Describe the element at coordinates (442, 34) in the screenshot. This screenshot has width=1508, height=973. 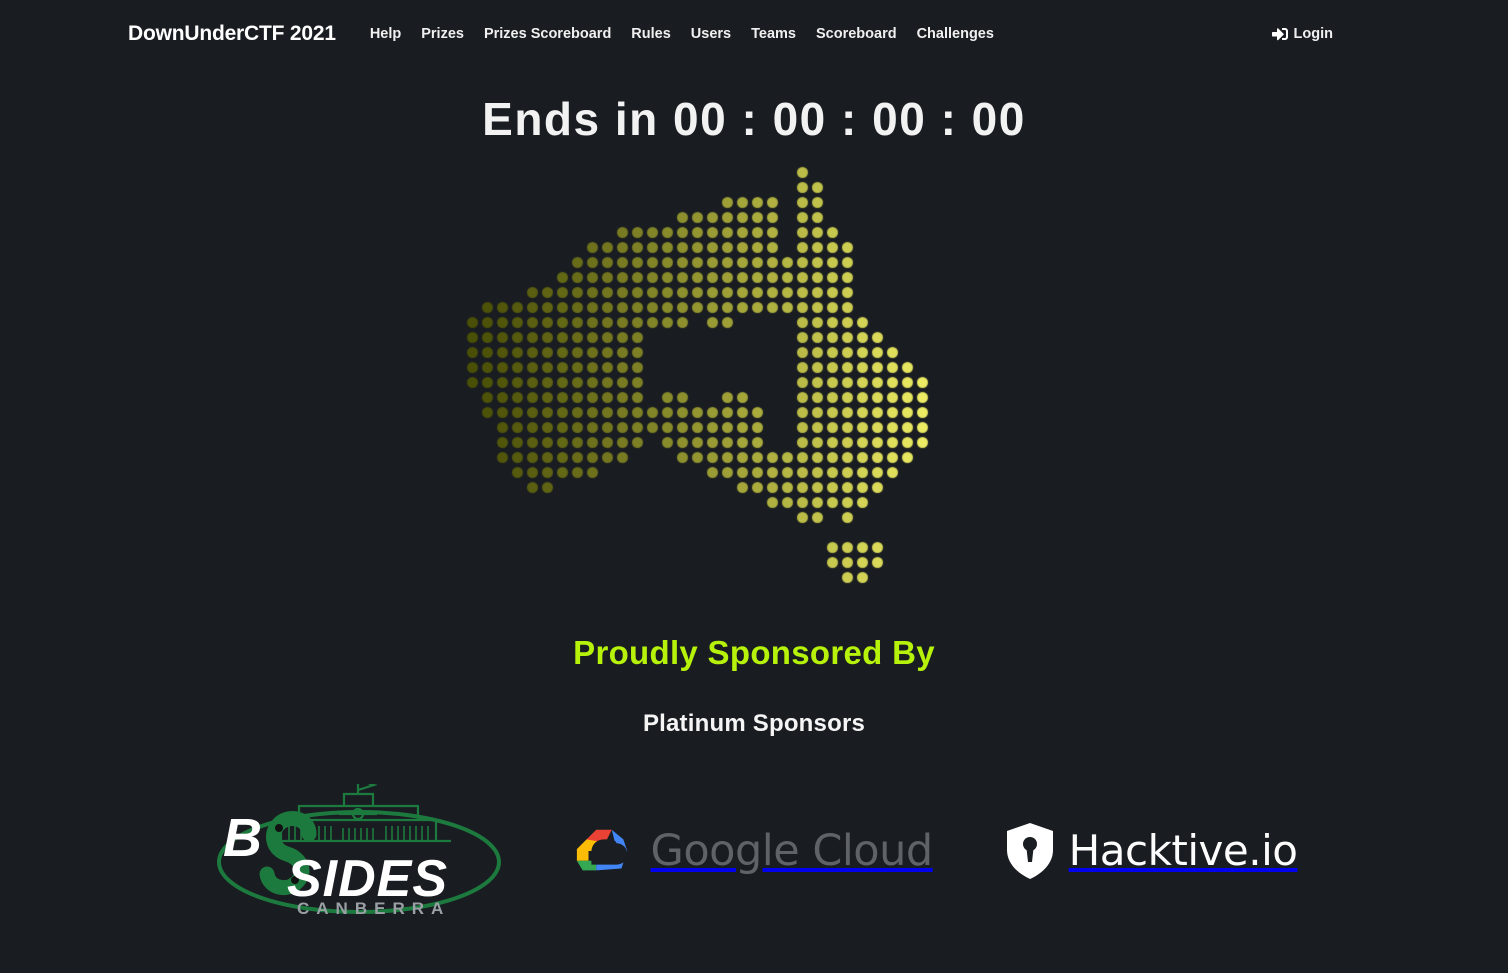
I see `nav-item-prizes: Prizes` at that location.